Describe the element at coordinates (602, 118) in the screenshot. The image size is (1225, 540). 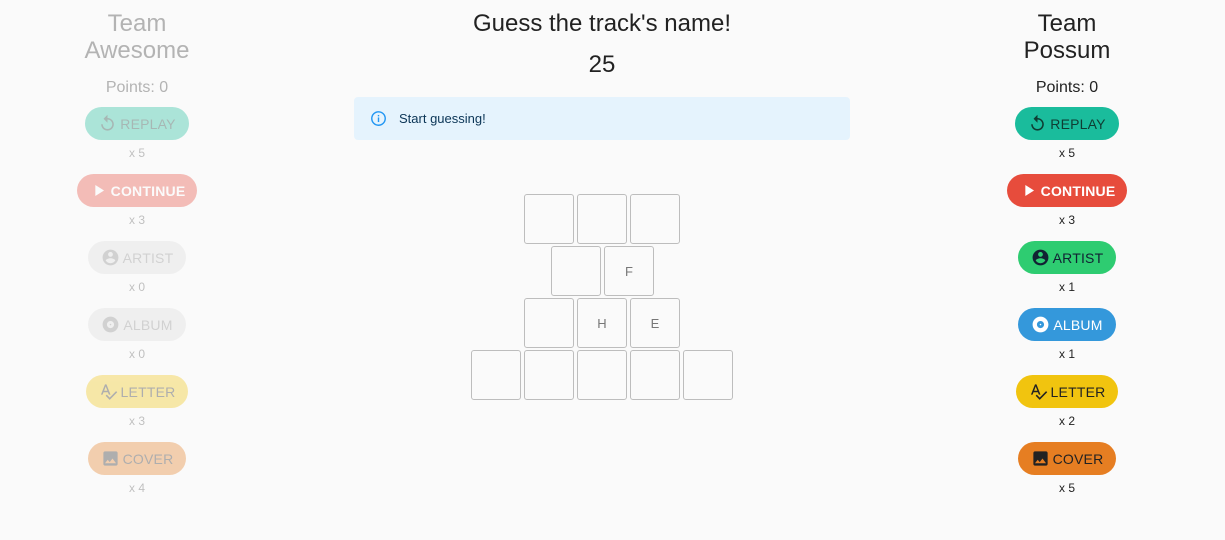
I see `info-alert: Start guessing!` at that location.